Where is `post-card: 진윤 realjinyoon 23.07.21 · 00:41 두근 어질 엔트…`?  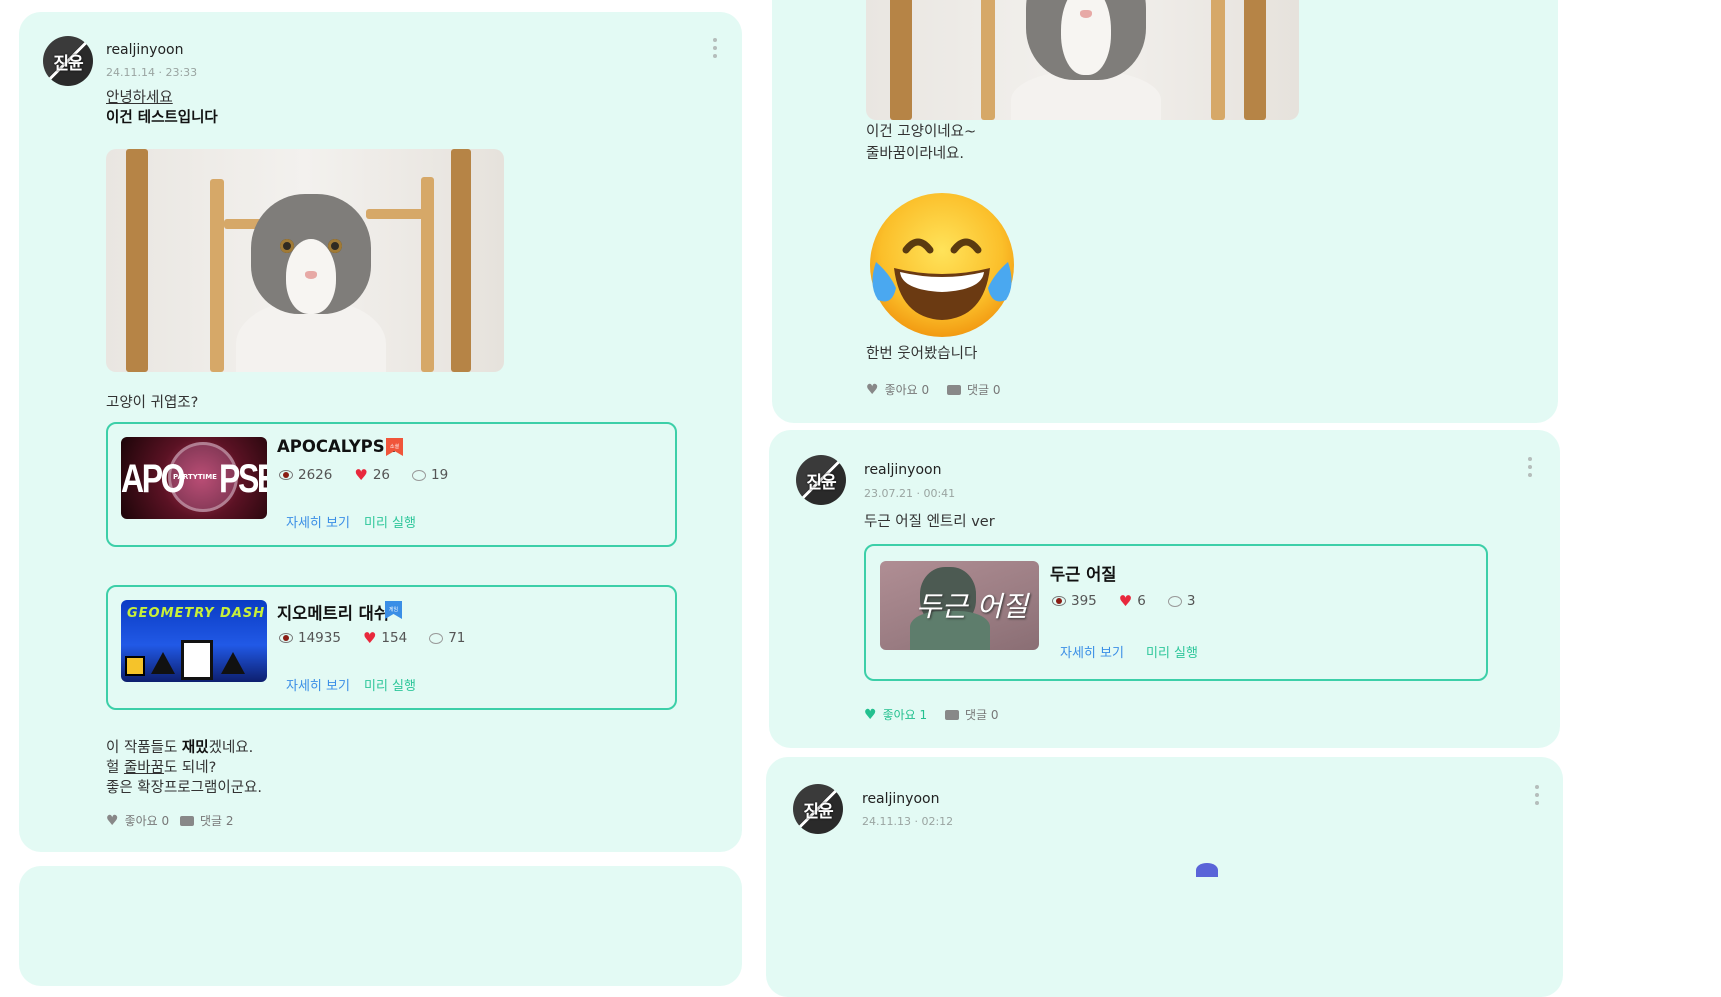
post-card: 진윤 realjinyoon 23.07.21 · 00:41 두근 어질 엔트… is located at coordinates (1164, 589).